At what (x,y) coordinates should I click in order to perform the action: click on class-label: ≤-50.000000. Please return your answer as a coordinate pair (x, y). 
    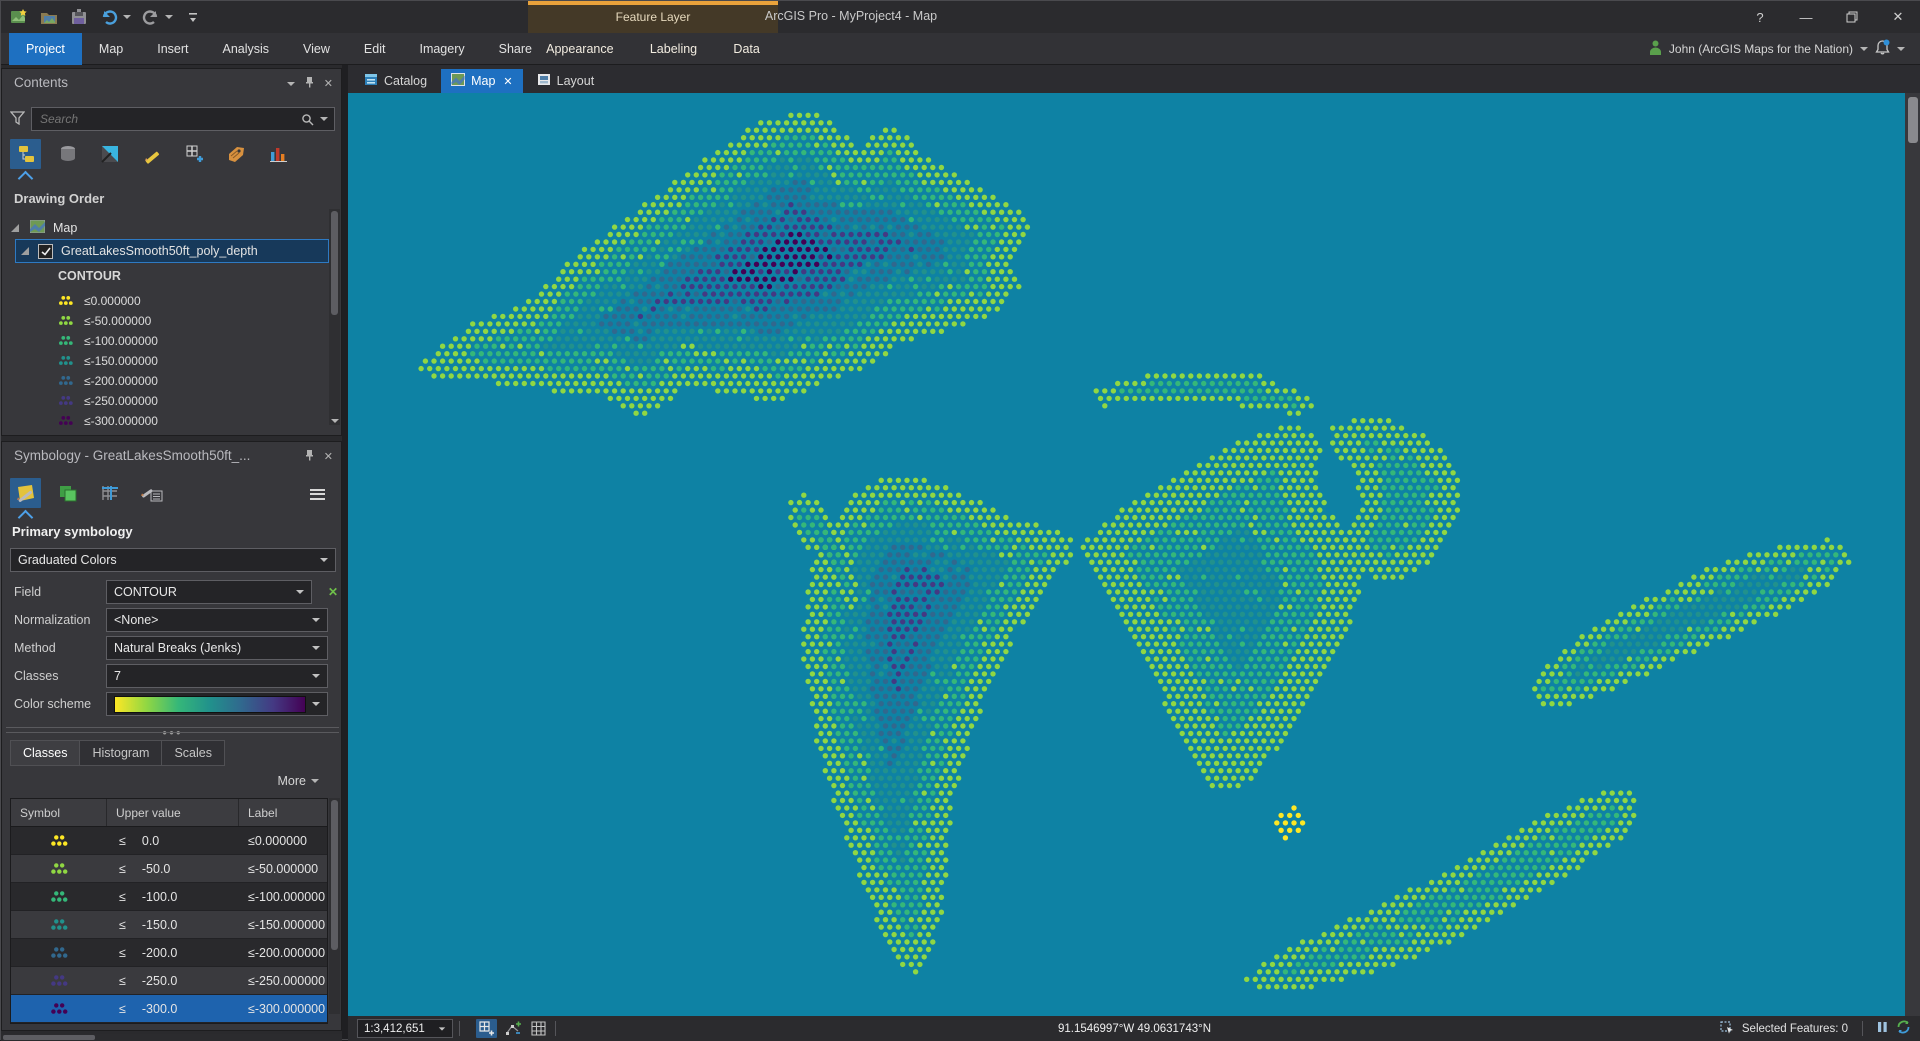
    Looking at the image, I should click on (283, 868).